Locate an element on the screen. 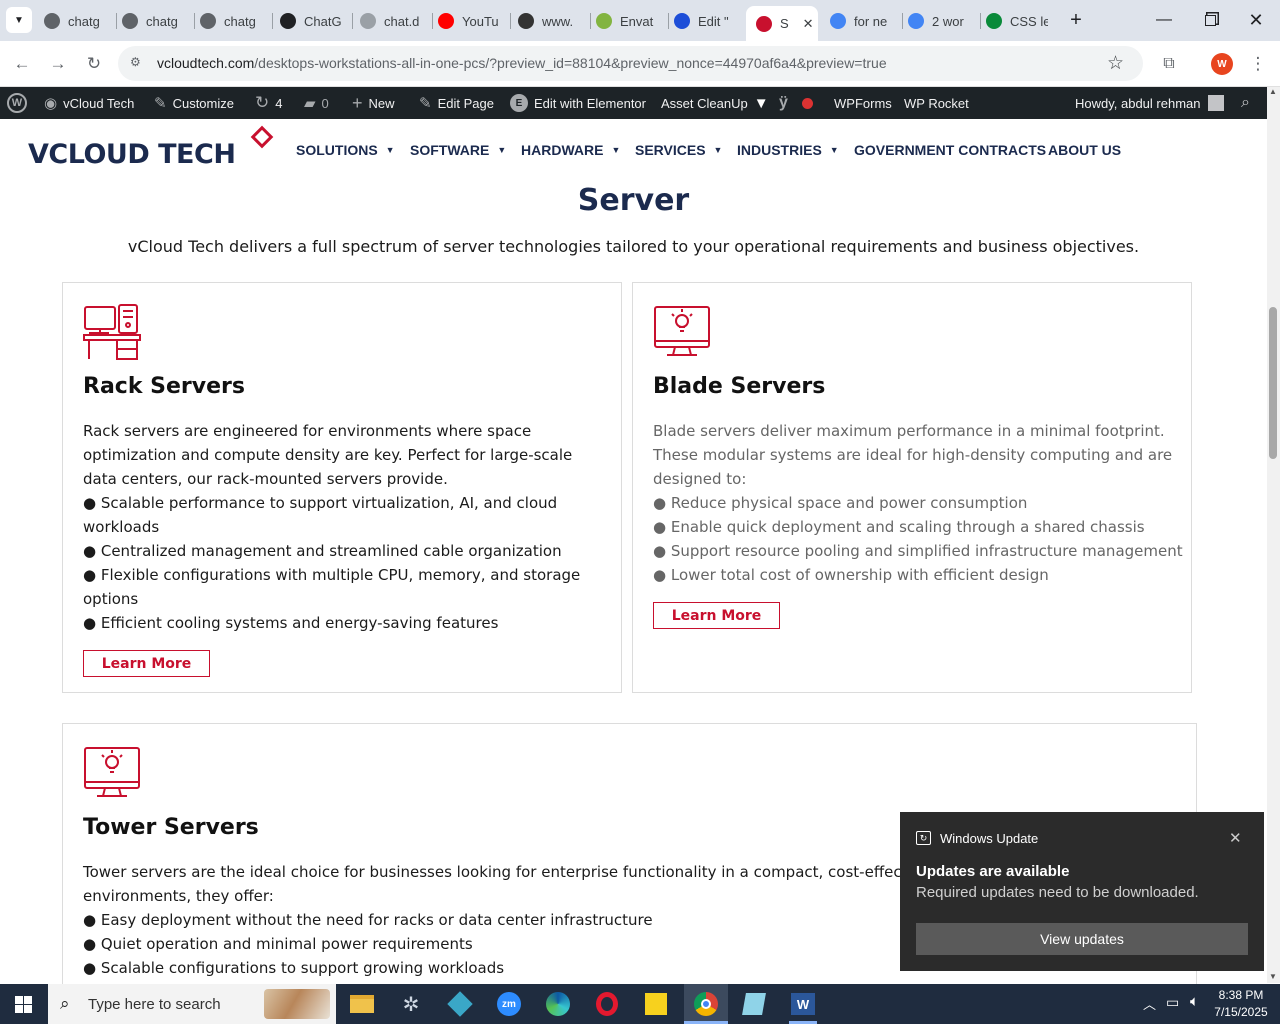 The image size is (1280, 1024). admin-updates-count: 4 is located at coordinates (279, 103).